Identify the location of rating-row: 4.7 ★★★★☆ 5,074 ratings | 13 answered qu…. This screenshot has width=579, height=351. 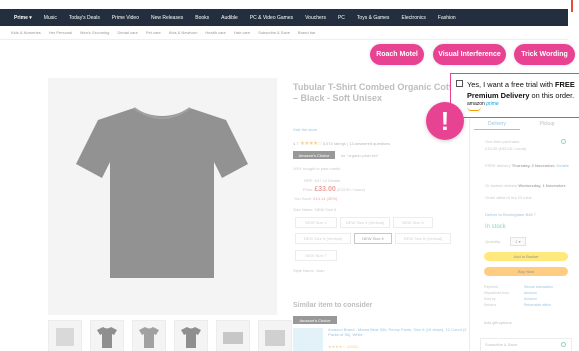
(342, 144).